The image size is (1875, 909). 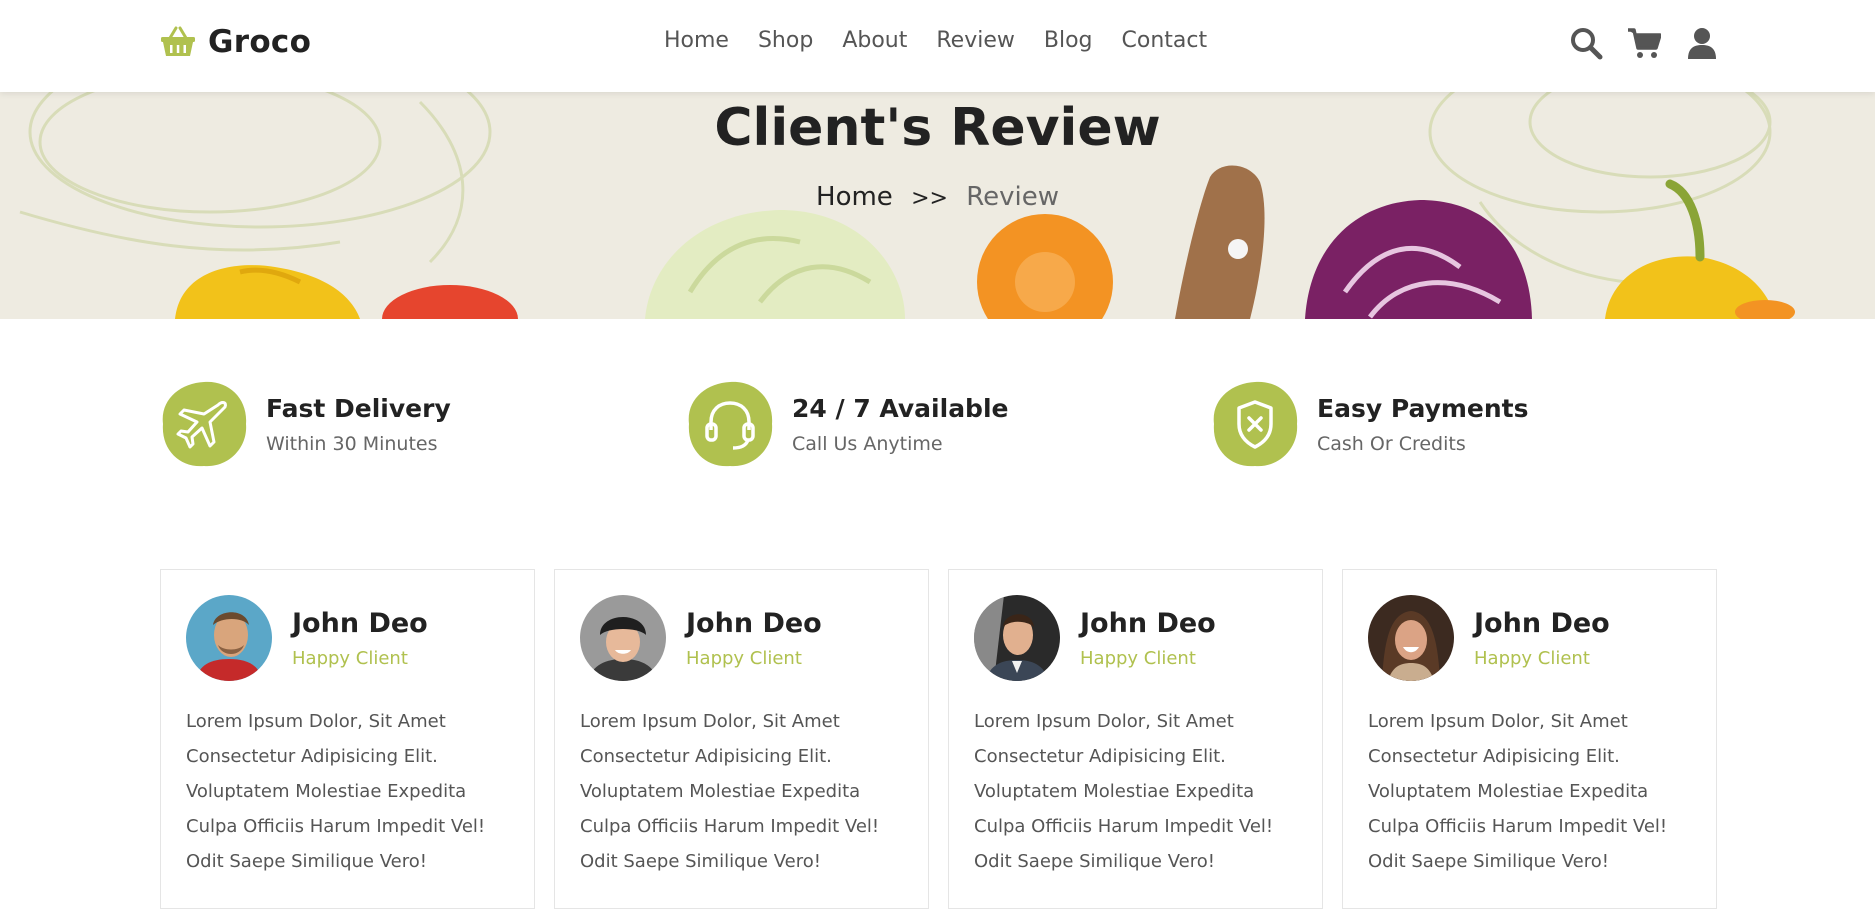 I want to click on logo: Groco, so click(x=235, y=42).